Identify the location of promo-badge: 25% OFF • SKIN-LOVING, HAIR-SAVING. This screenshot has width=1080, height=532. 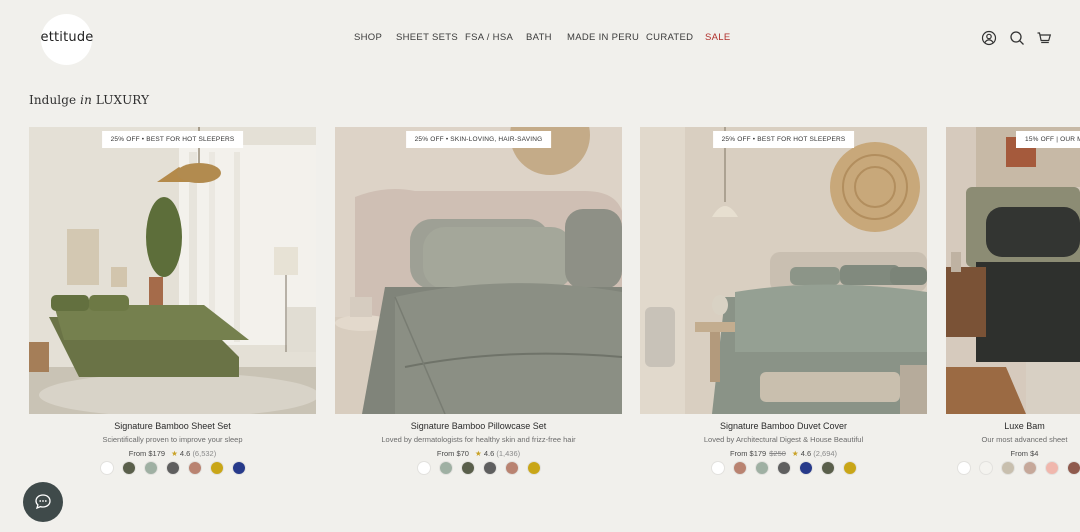
(478, 139).